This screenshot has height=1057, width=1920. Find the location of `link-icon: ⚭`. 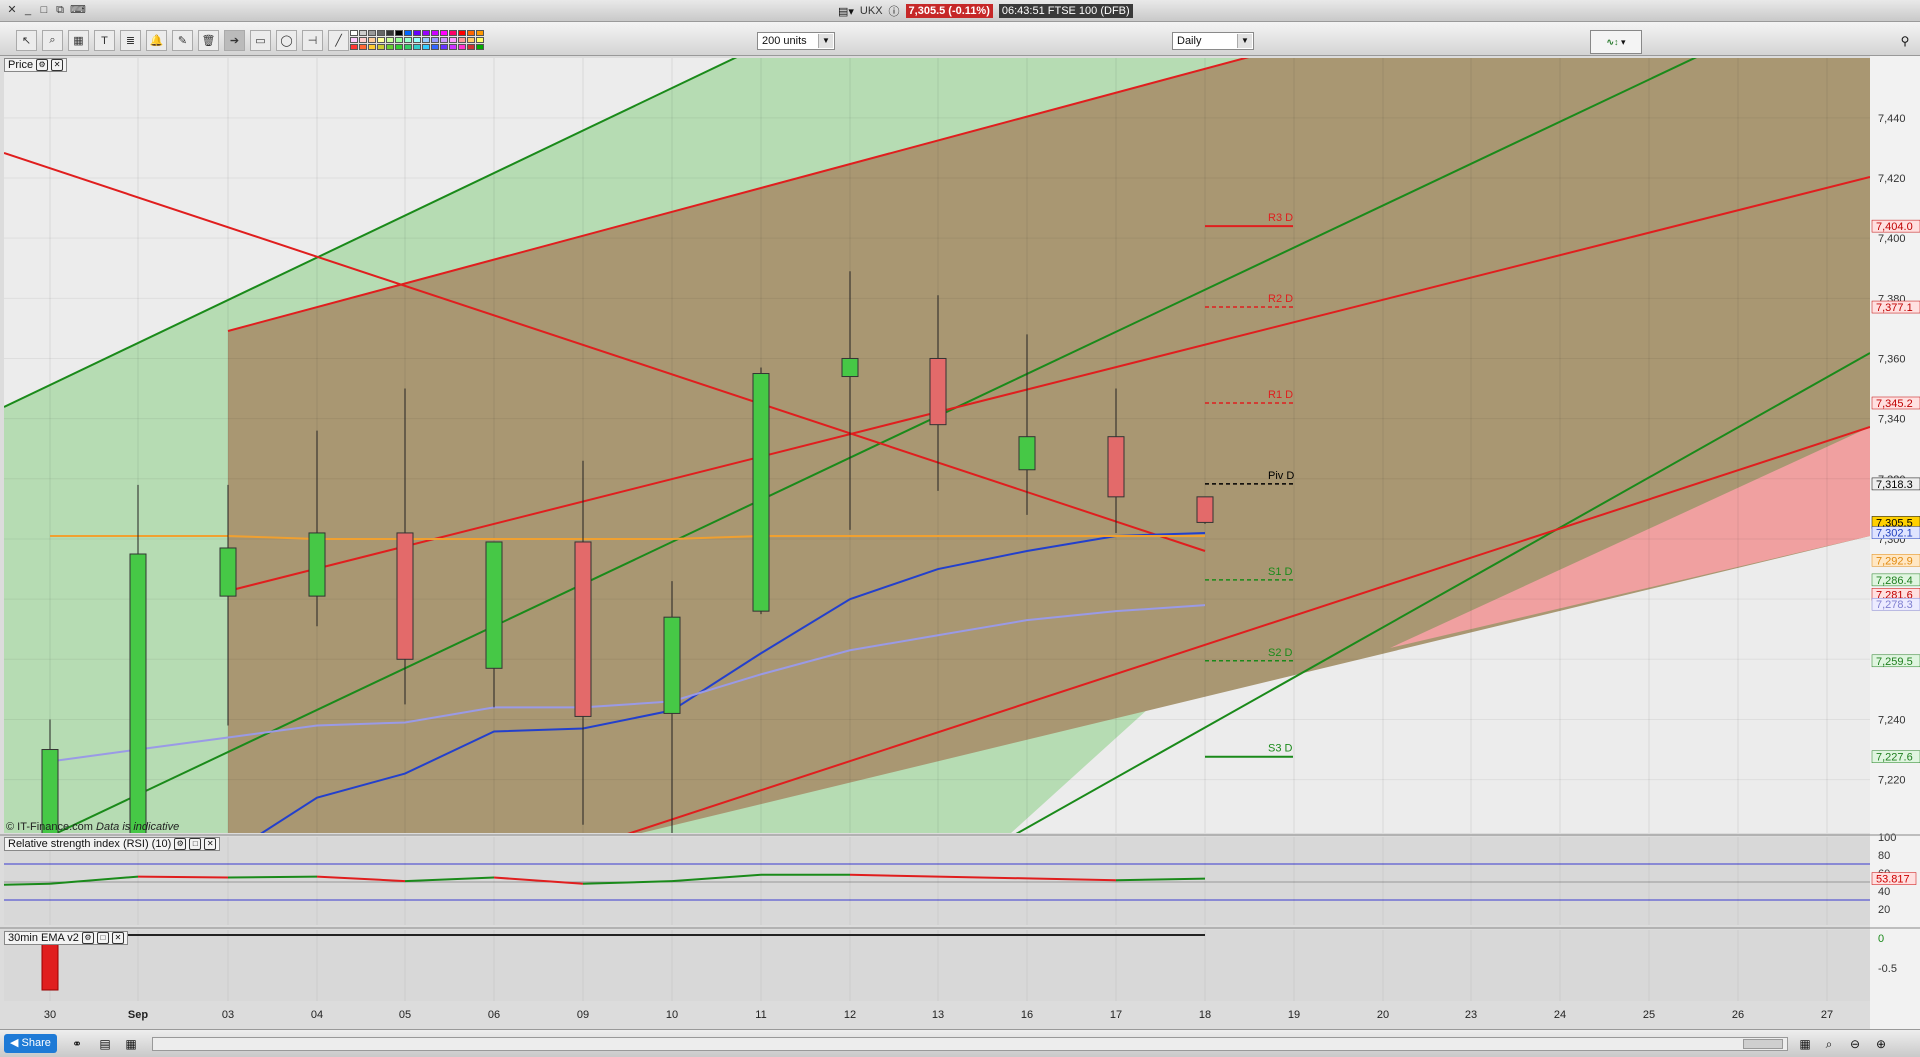

link-icon: ⚭ is located at coordinates (77, 1044).